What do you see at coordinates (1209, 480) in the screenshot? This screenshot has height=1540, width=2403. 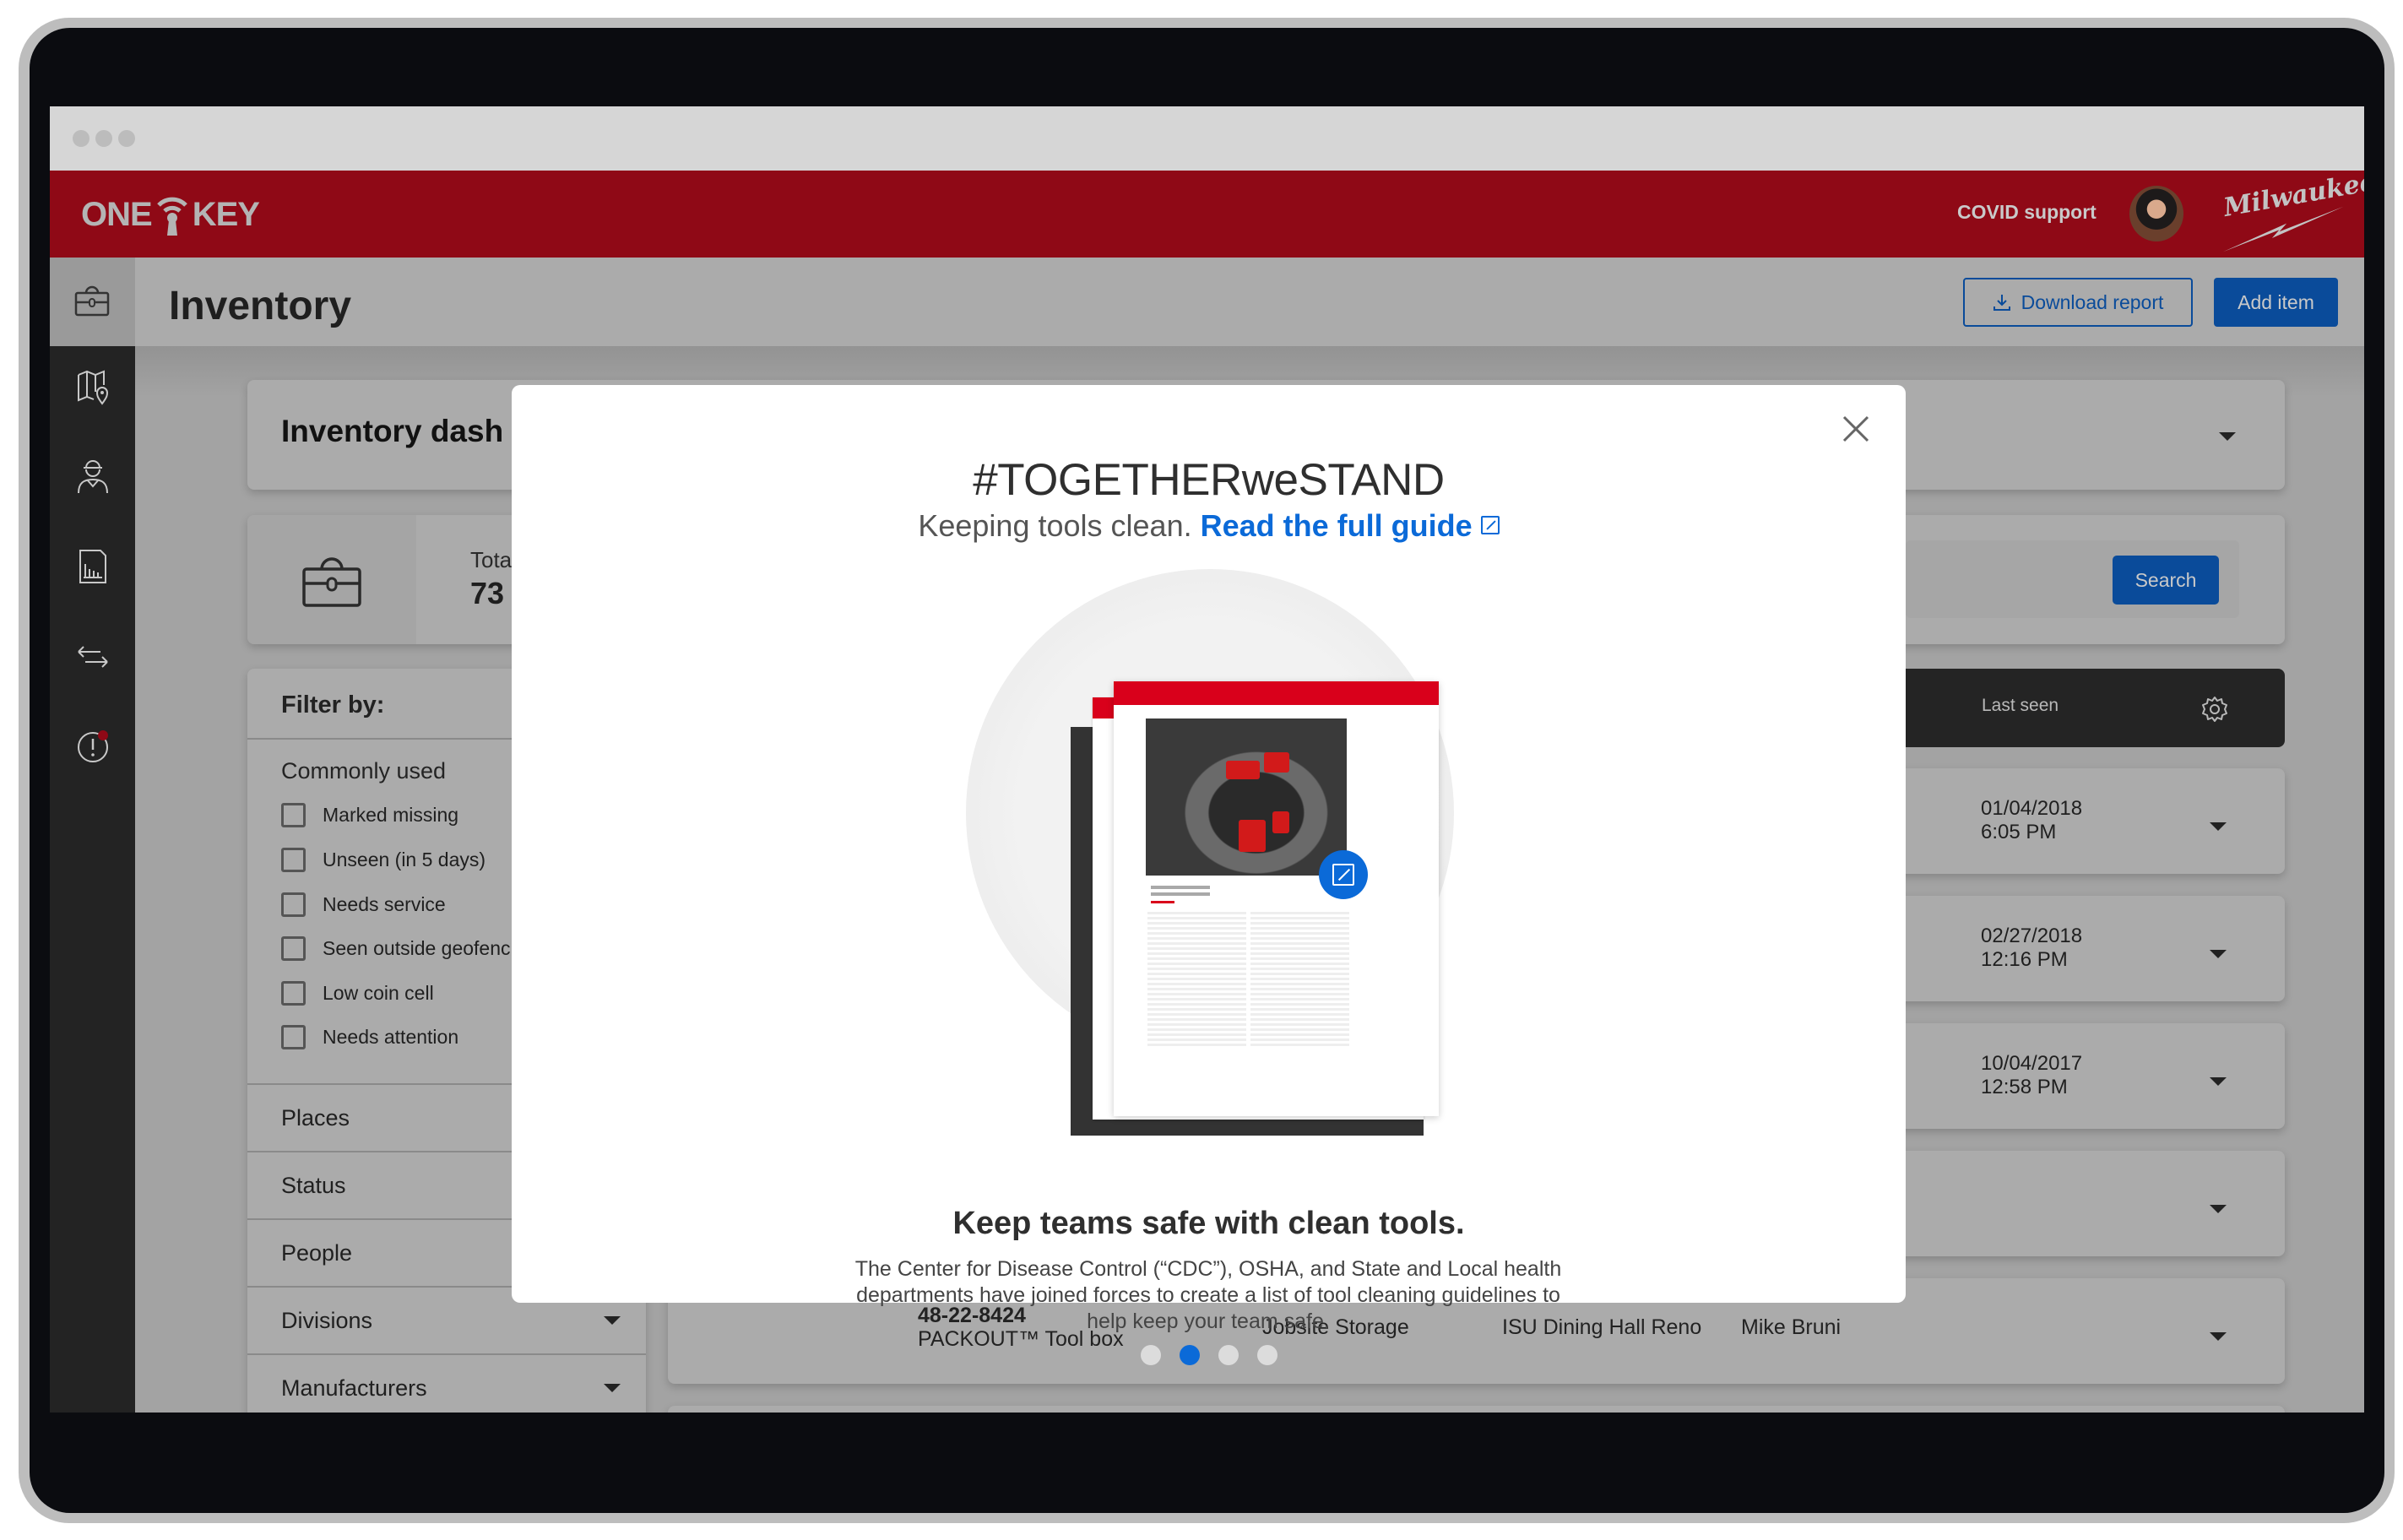 I see `modal-title: #TOGETHERweSTAND` at bounding box center [1209, 480].